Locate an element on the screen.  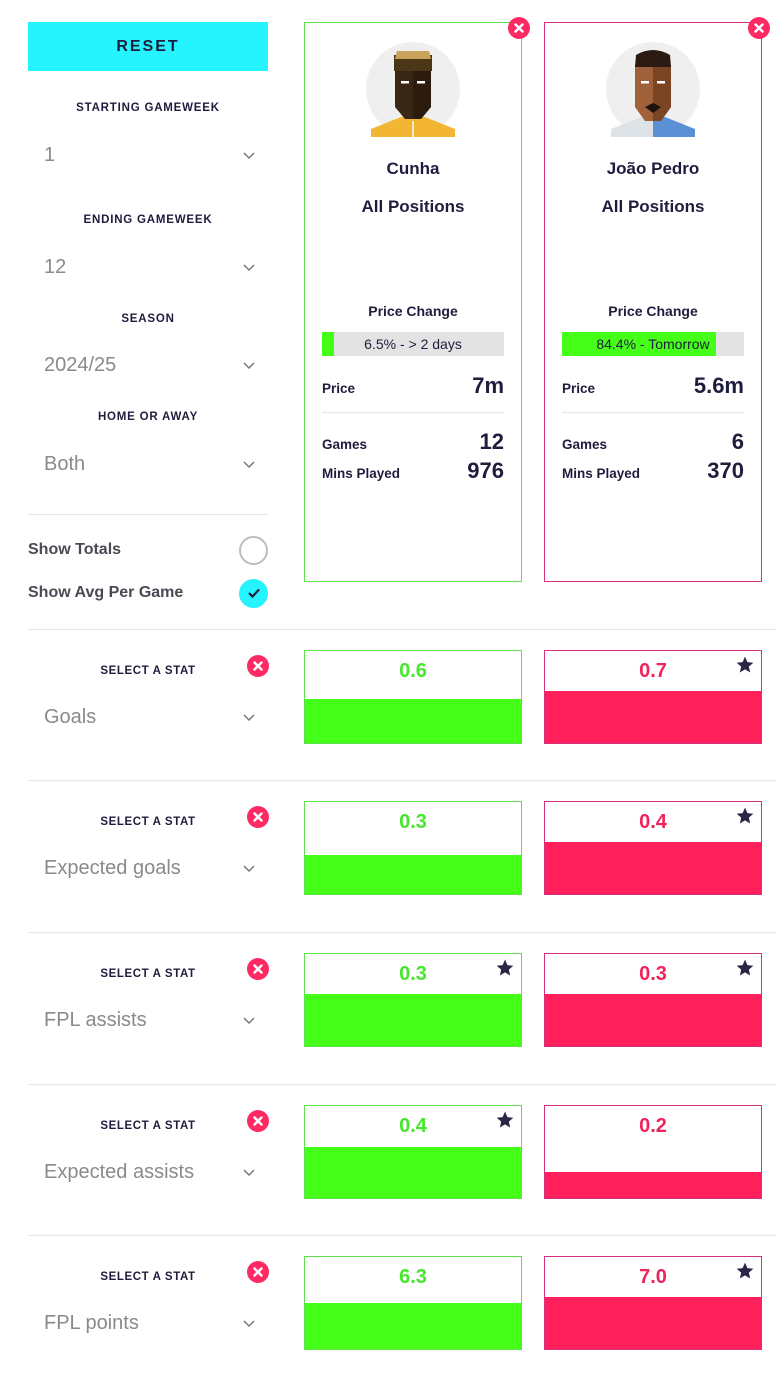
show-totals-row: Show Totals is located at coordinates (148, 550).